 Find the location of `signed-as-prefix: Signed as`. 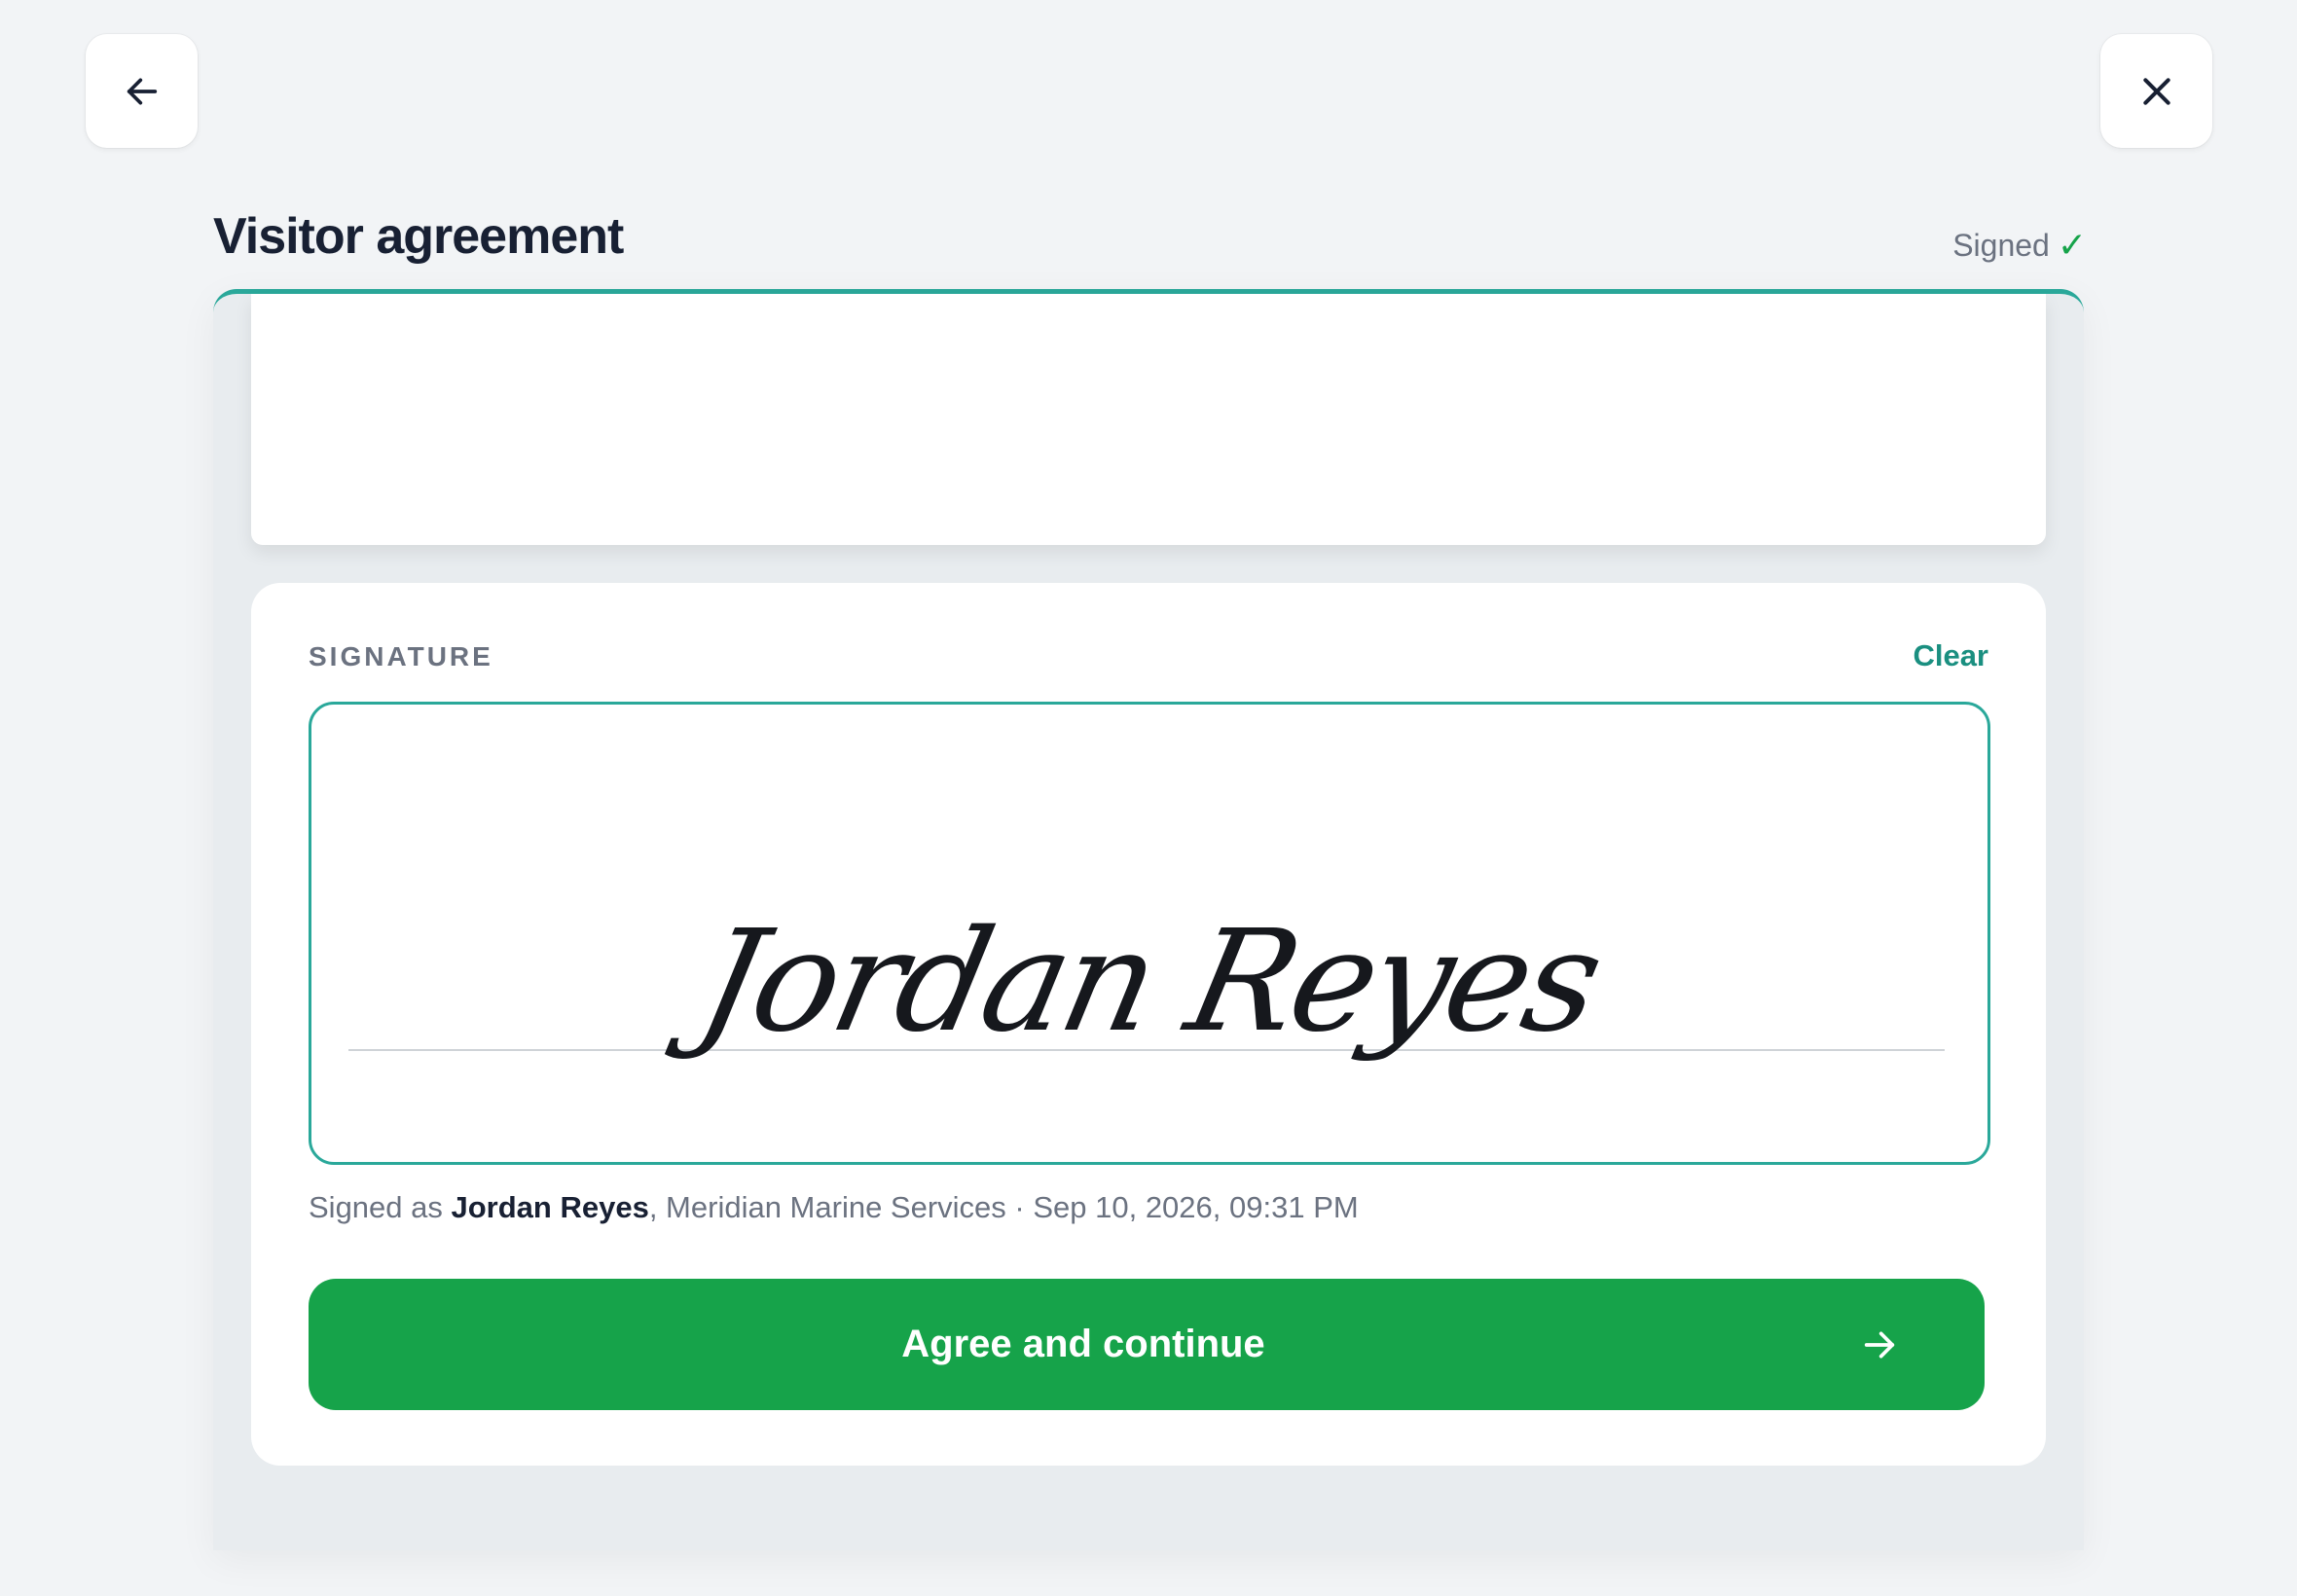

signed-as-prefix: Signed as is located at coordinates (380, 1207).